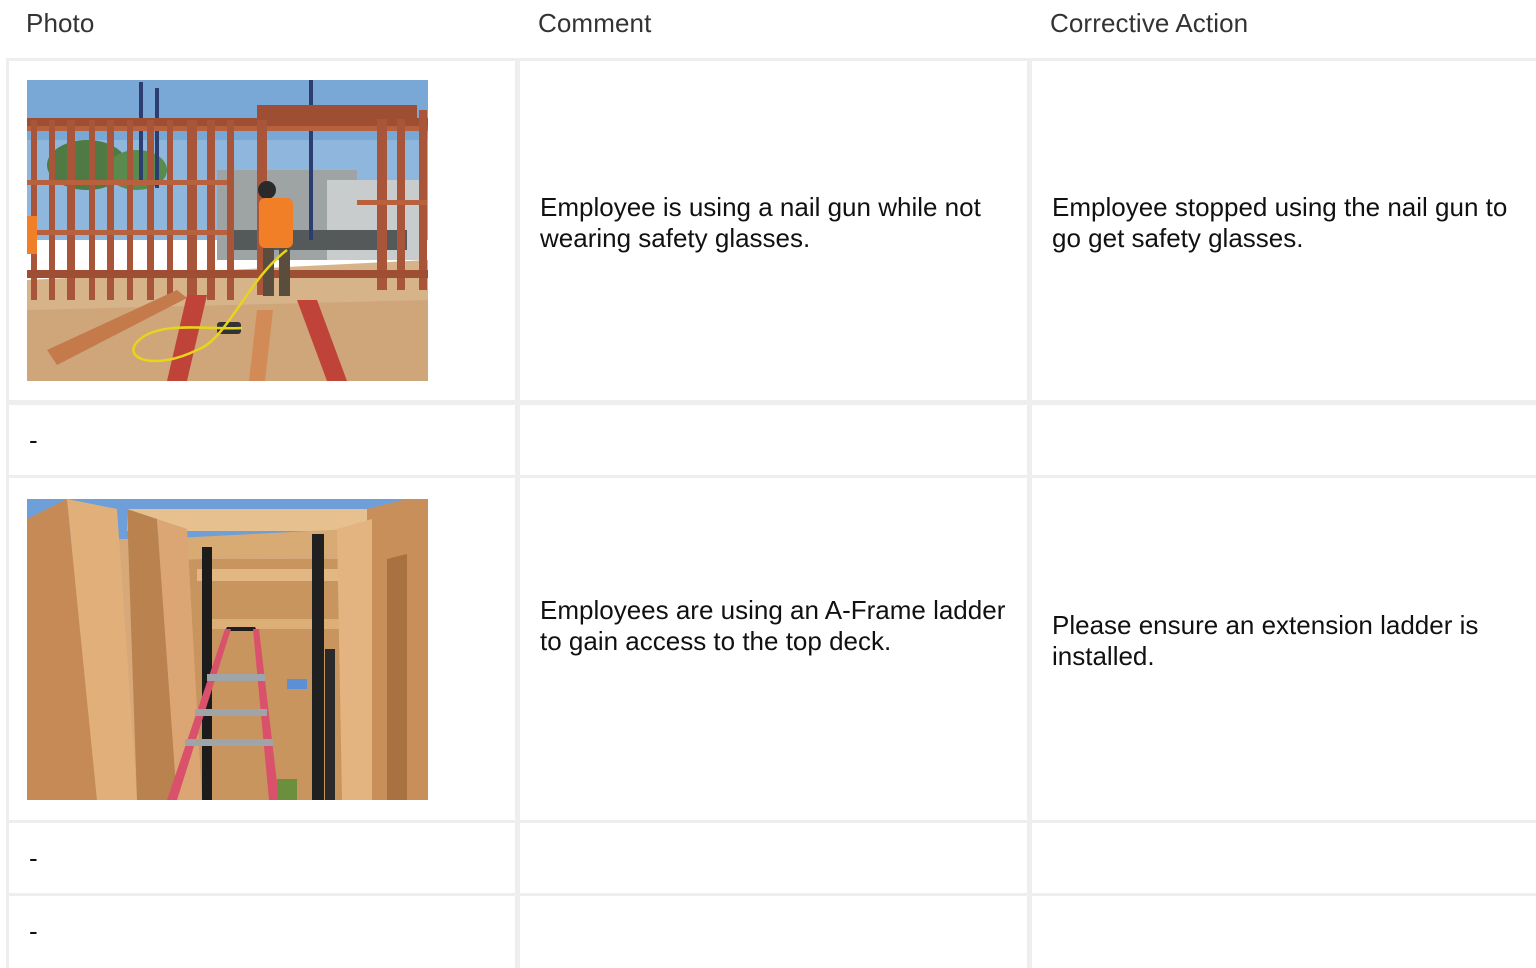 This screenshot has height=968, width=1536. Describe the element at coordinates (768, 26) in the screenshot. I see `table-header: Photo Comment Corrective Action` at that location.